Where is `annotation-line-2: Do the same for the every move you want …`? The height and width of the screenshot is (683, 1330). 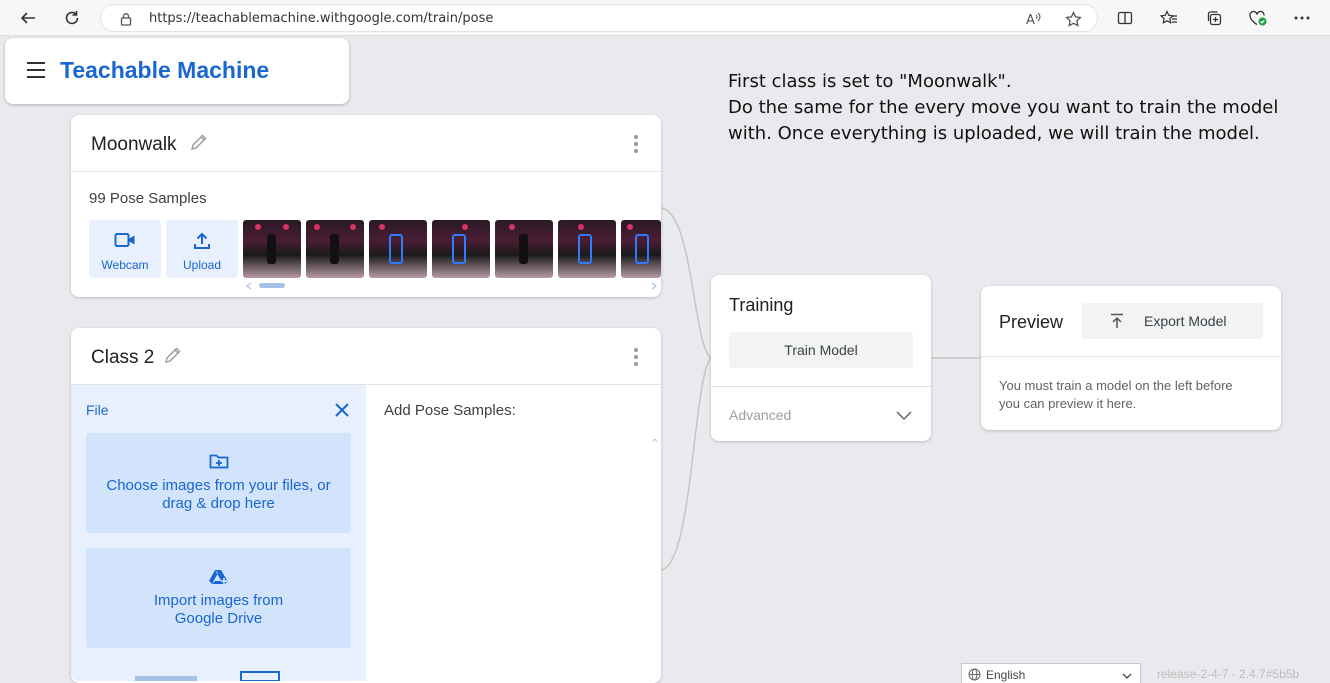 annotation-line-2: Do the same for the every move you want … is located at coordinates (1003, 120).